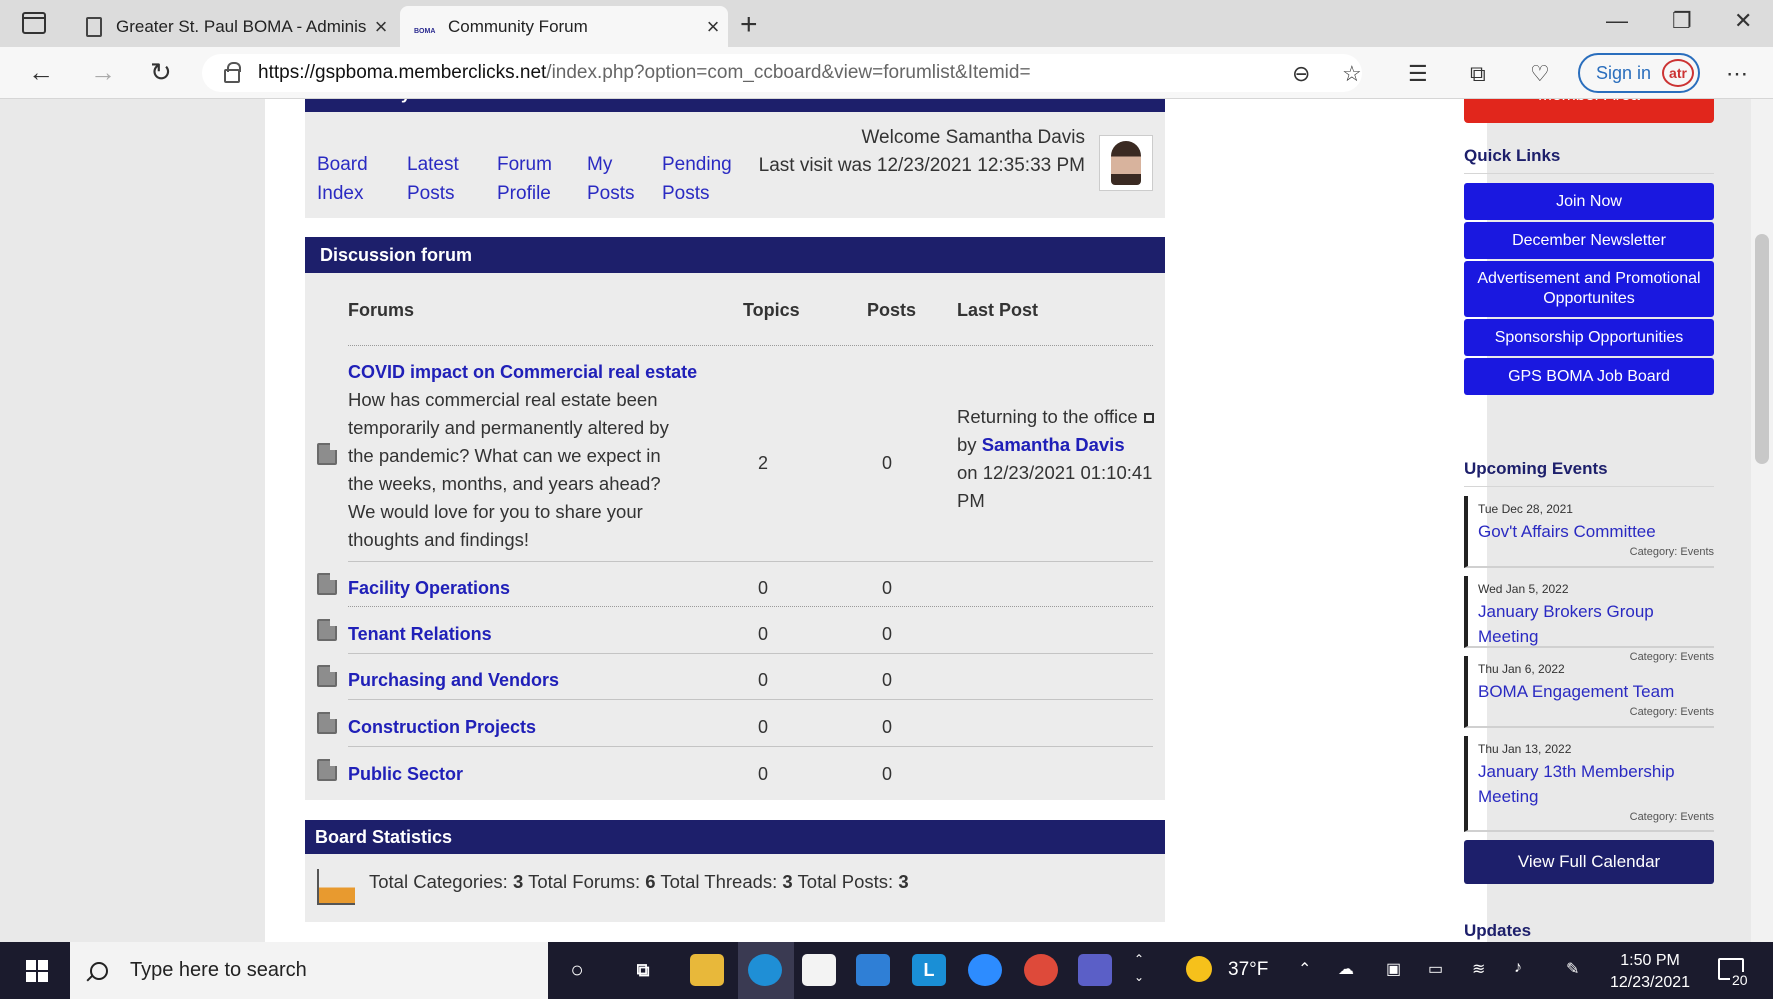 This screenshot has height=999, width=1773. I want to click on event-category: Category: Events, so click(1671, 712).